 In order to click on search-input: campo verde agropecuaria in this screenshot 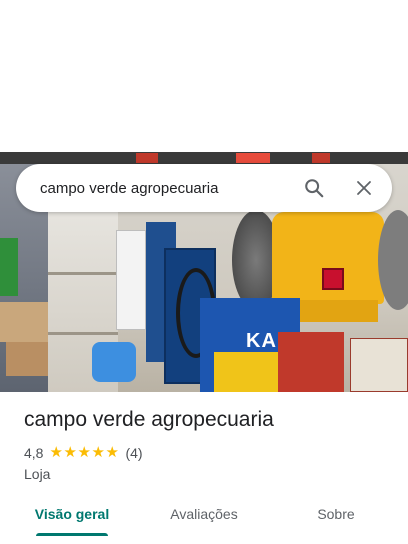, I will do `click(168, 188)`.